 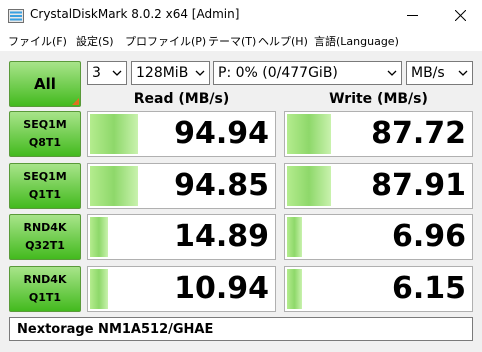 What do you see at coordinates (75, 101) in the screenshot?
I see `corner-marker-icon` at bounding box center [75, 101].